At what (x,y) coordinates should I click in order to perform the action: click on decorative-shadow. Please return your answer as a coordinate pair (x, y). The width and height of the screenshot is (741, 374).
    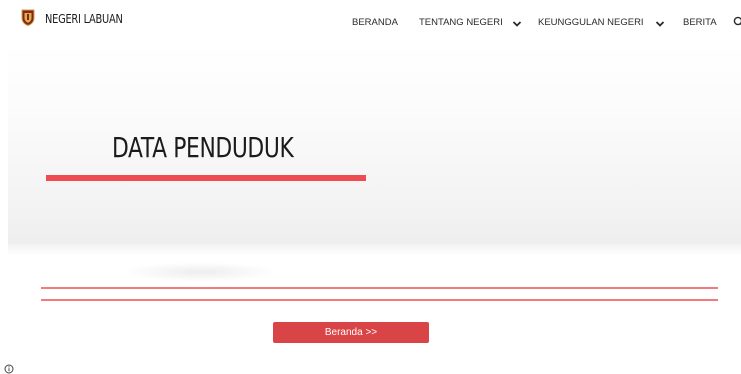
    Looking at the image, I should click on (200, 272).